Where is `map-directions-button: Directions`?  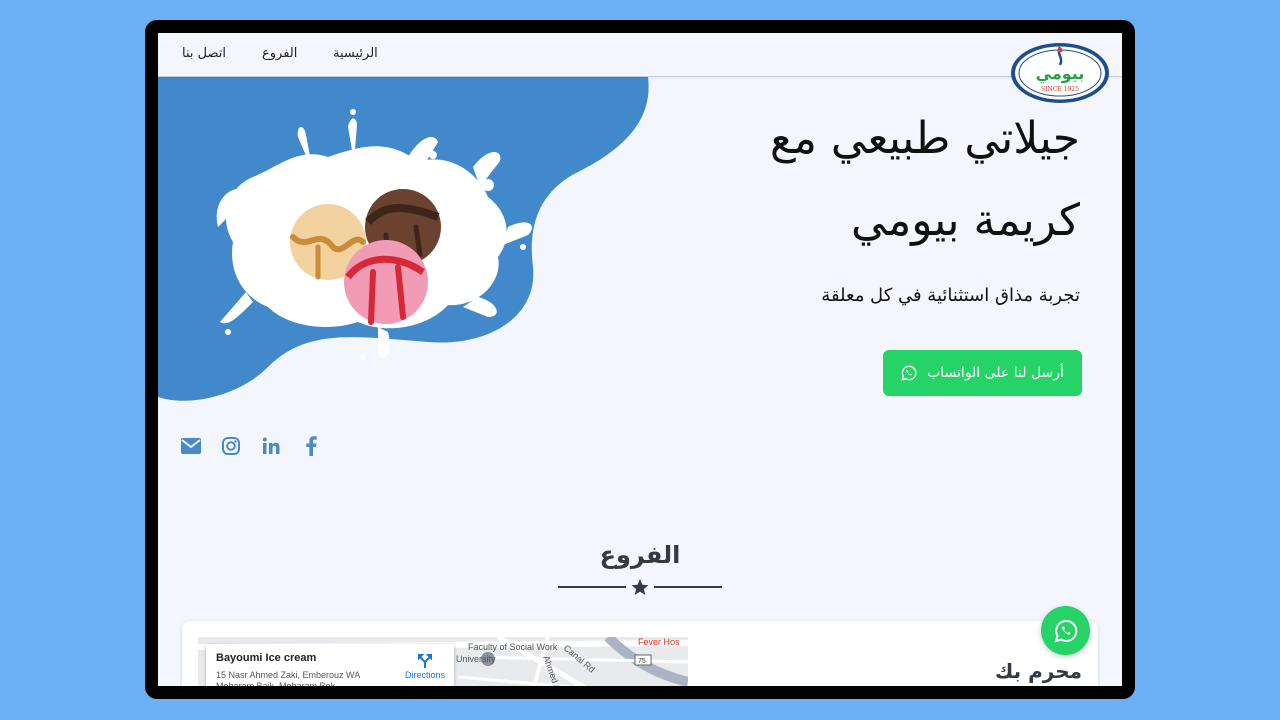
map-directions-button: Directions is located at coordinates (425, 667).